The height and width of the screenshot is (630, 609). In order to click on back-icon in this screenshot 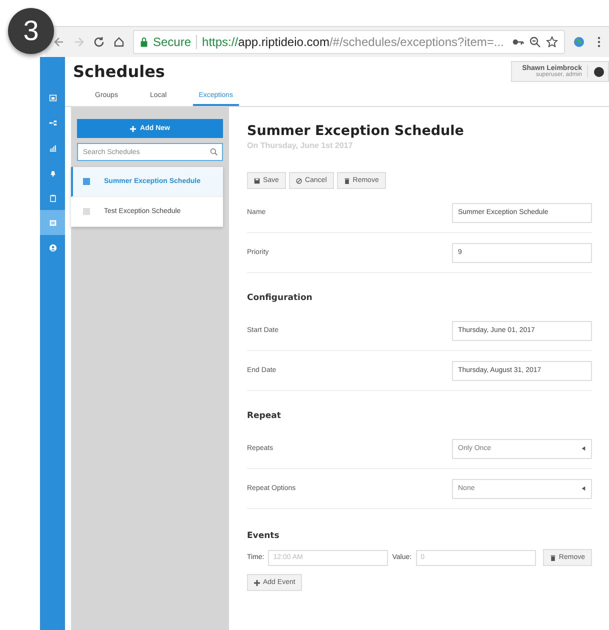, I will do `click(59, 42)`.